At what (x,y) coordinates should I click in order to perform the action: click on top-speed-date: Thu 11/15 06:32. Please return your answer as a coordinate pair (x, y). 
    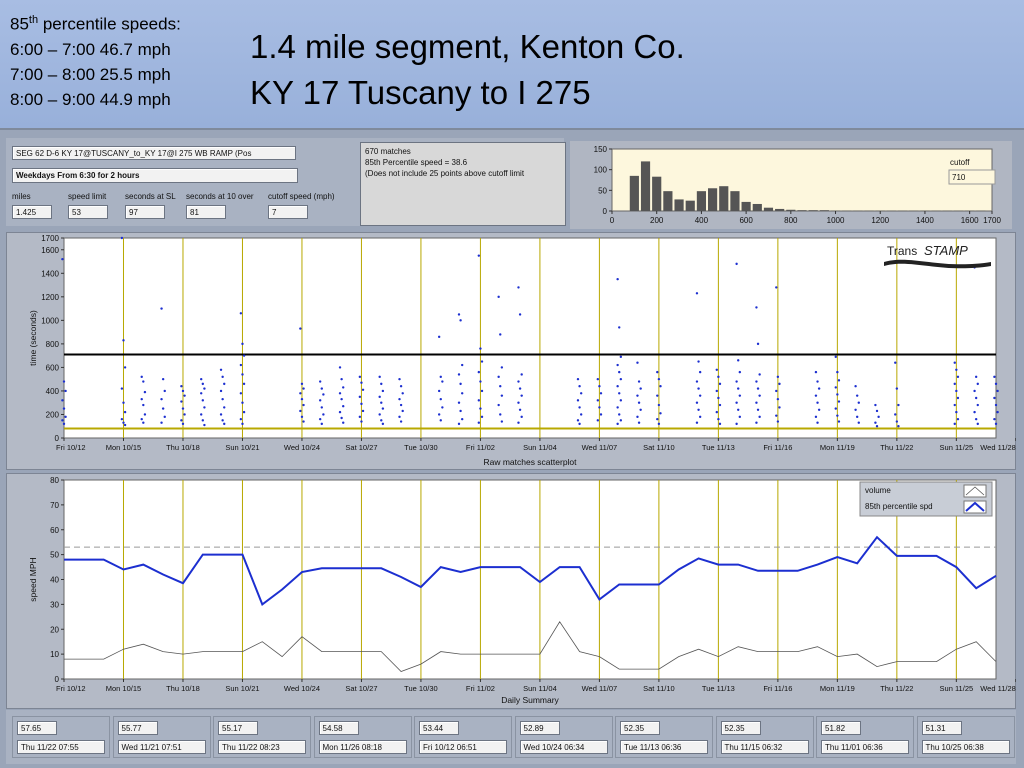
    Looking at the image, I should click on (764, 747).